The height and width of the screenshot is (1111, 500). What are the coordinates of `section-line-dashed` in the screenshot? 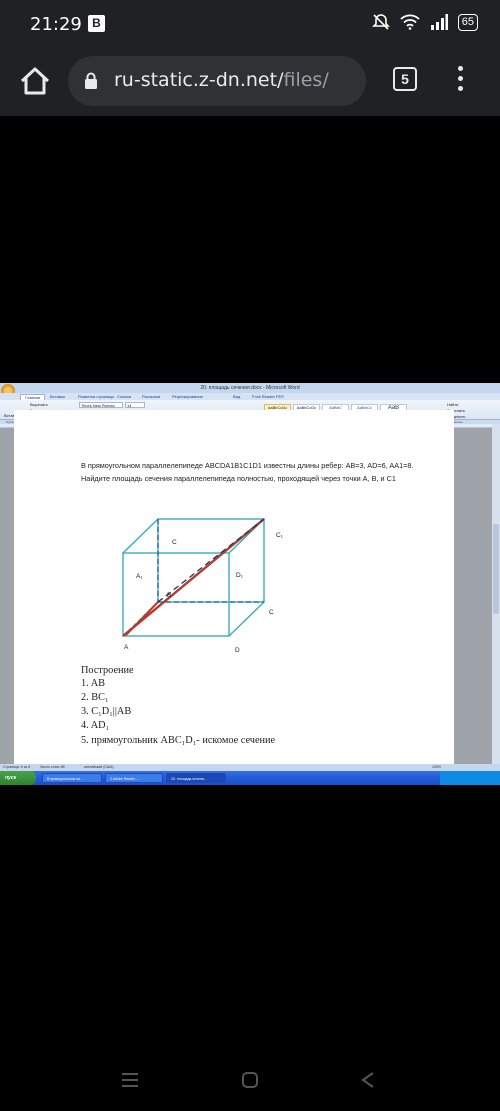 It's located at (211, 560).